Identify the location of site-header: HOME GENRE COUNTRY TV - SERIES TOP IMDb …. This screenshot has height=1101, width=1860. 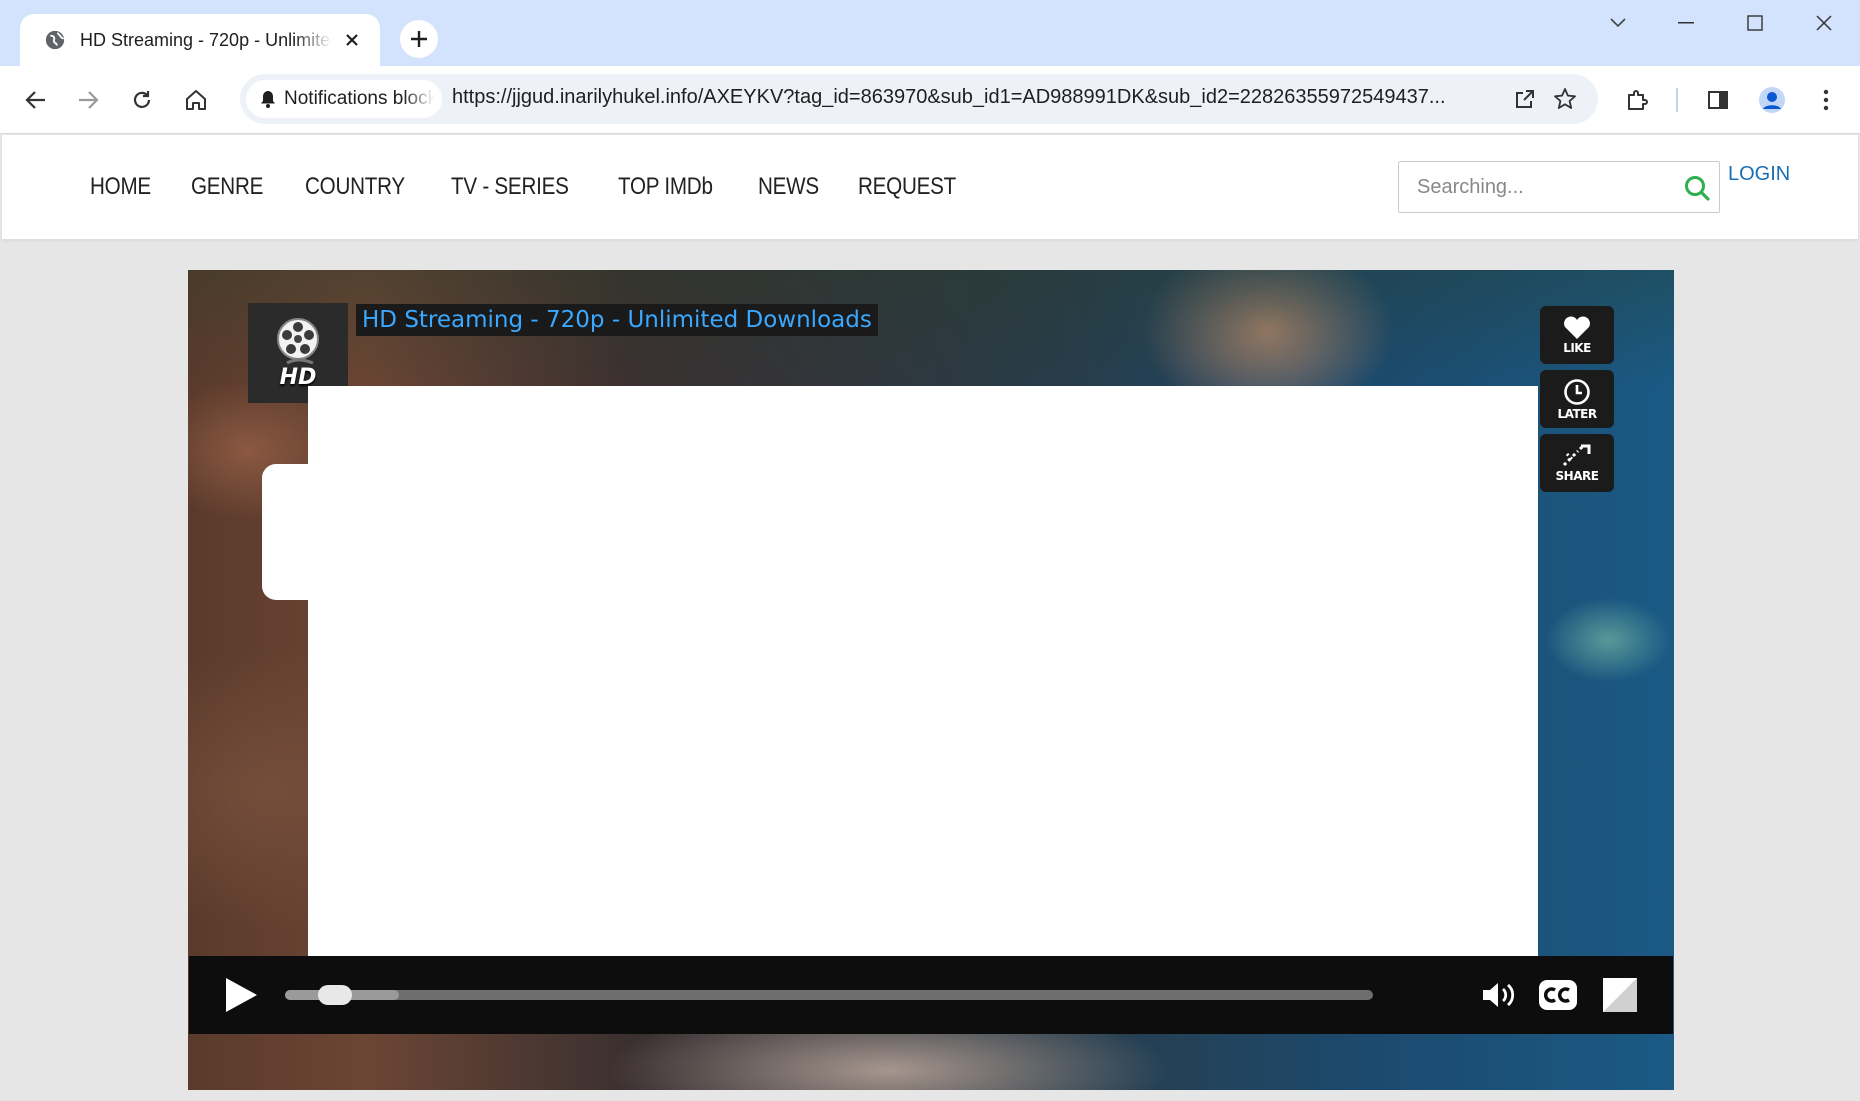
(930, 187).